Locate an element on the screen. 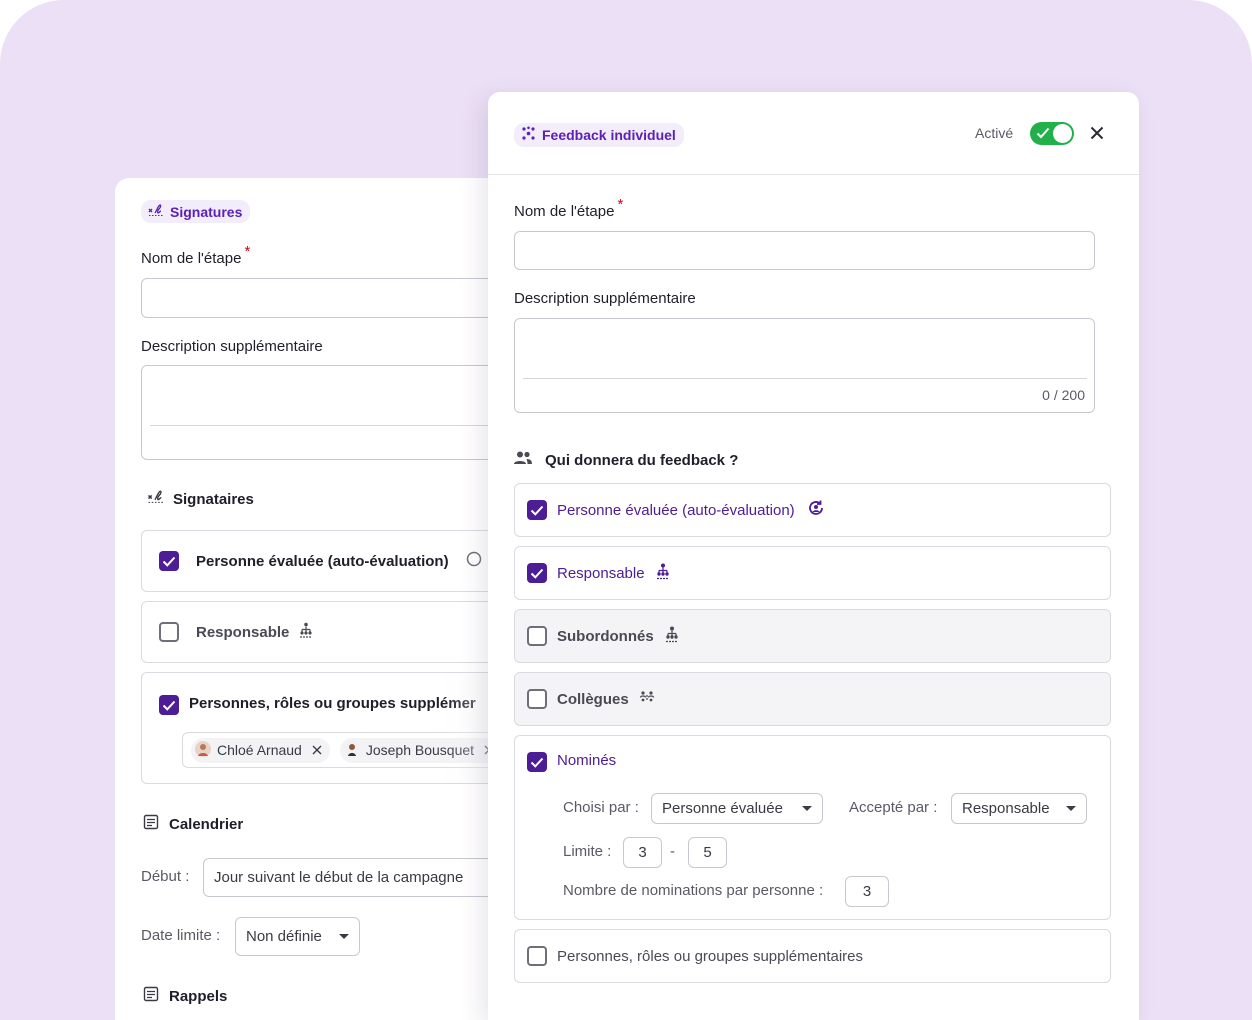 Image resolution: width=1252 pixels, height=1020 pixels. start-label: Début : is located at coordinates (165, 876).